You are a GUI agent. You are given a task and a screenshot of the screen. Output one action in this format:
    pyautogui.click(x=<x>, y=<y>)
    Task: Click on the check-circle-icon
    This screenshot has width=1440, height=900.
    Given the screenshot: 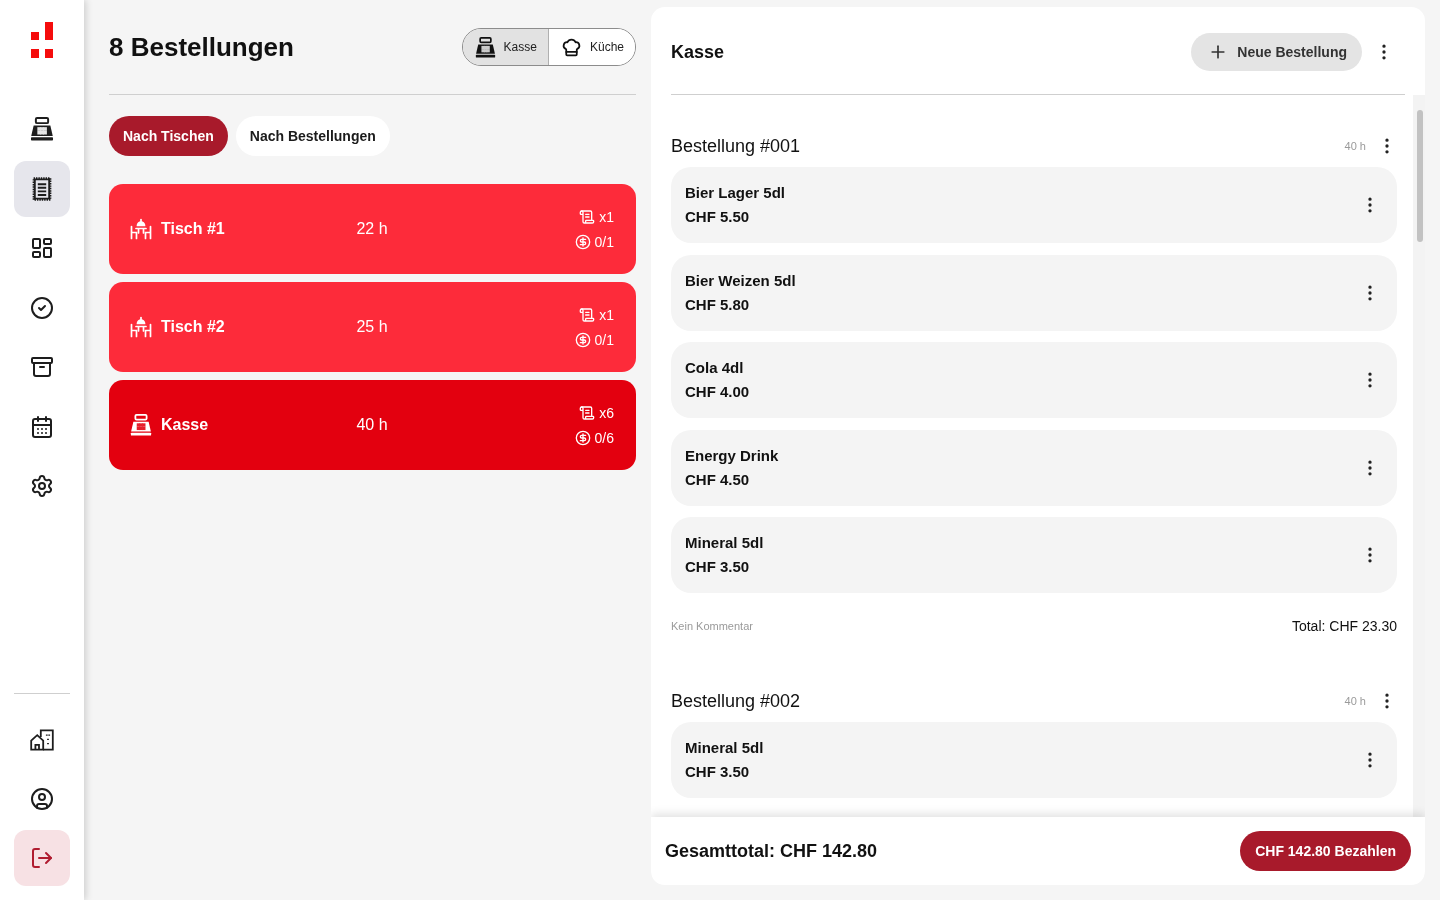 What is the action you would take?
    pyautogui.click(x=42, y=307)
    